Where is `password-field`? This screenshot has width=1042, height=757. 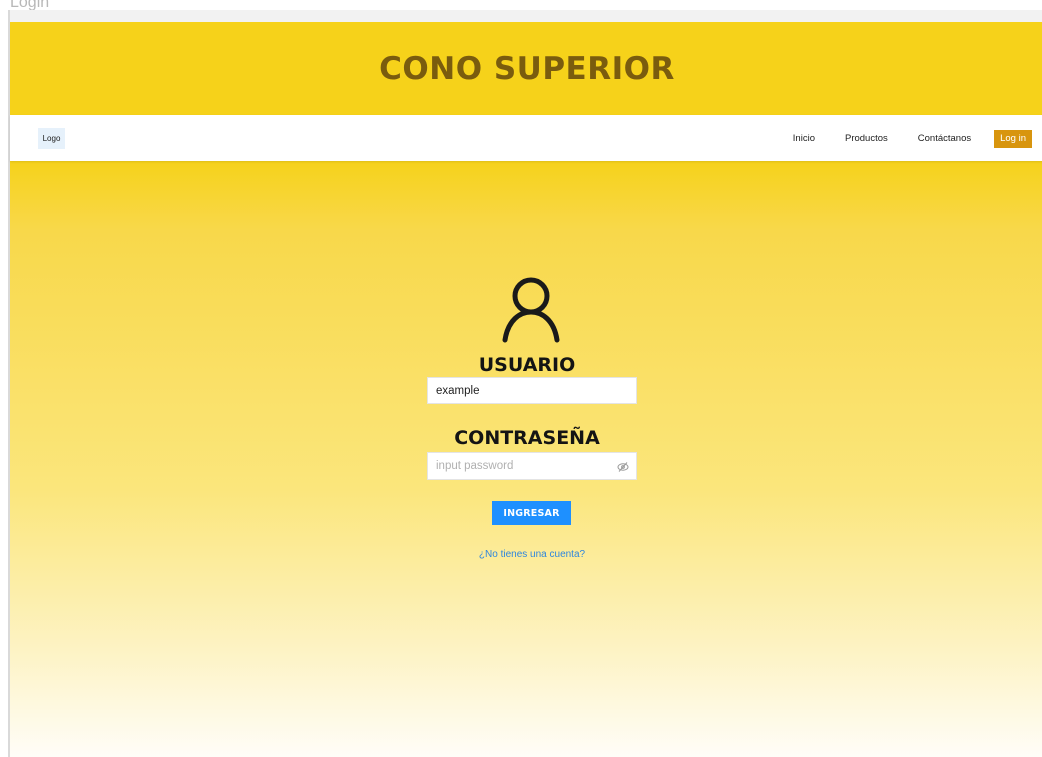
password-field is located at coordinates (532, 466).